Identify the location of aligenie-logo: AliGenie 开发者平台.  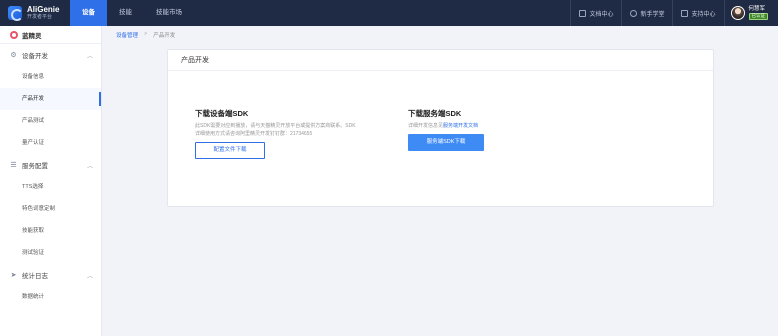
(35, 13).